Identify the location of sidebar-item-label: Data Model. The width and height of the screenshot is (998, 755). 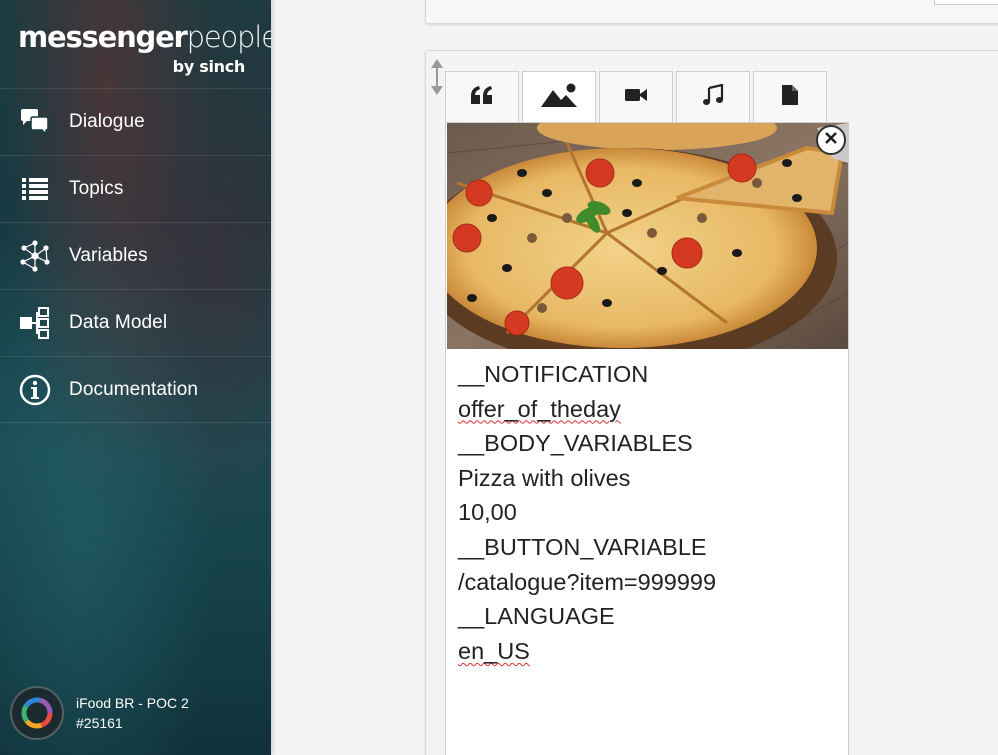
(118, 322).